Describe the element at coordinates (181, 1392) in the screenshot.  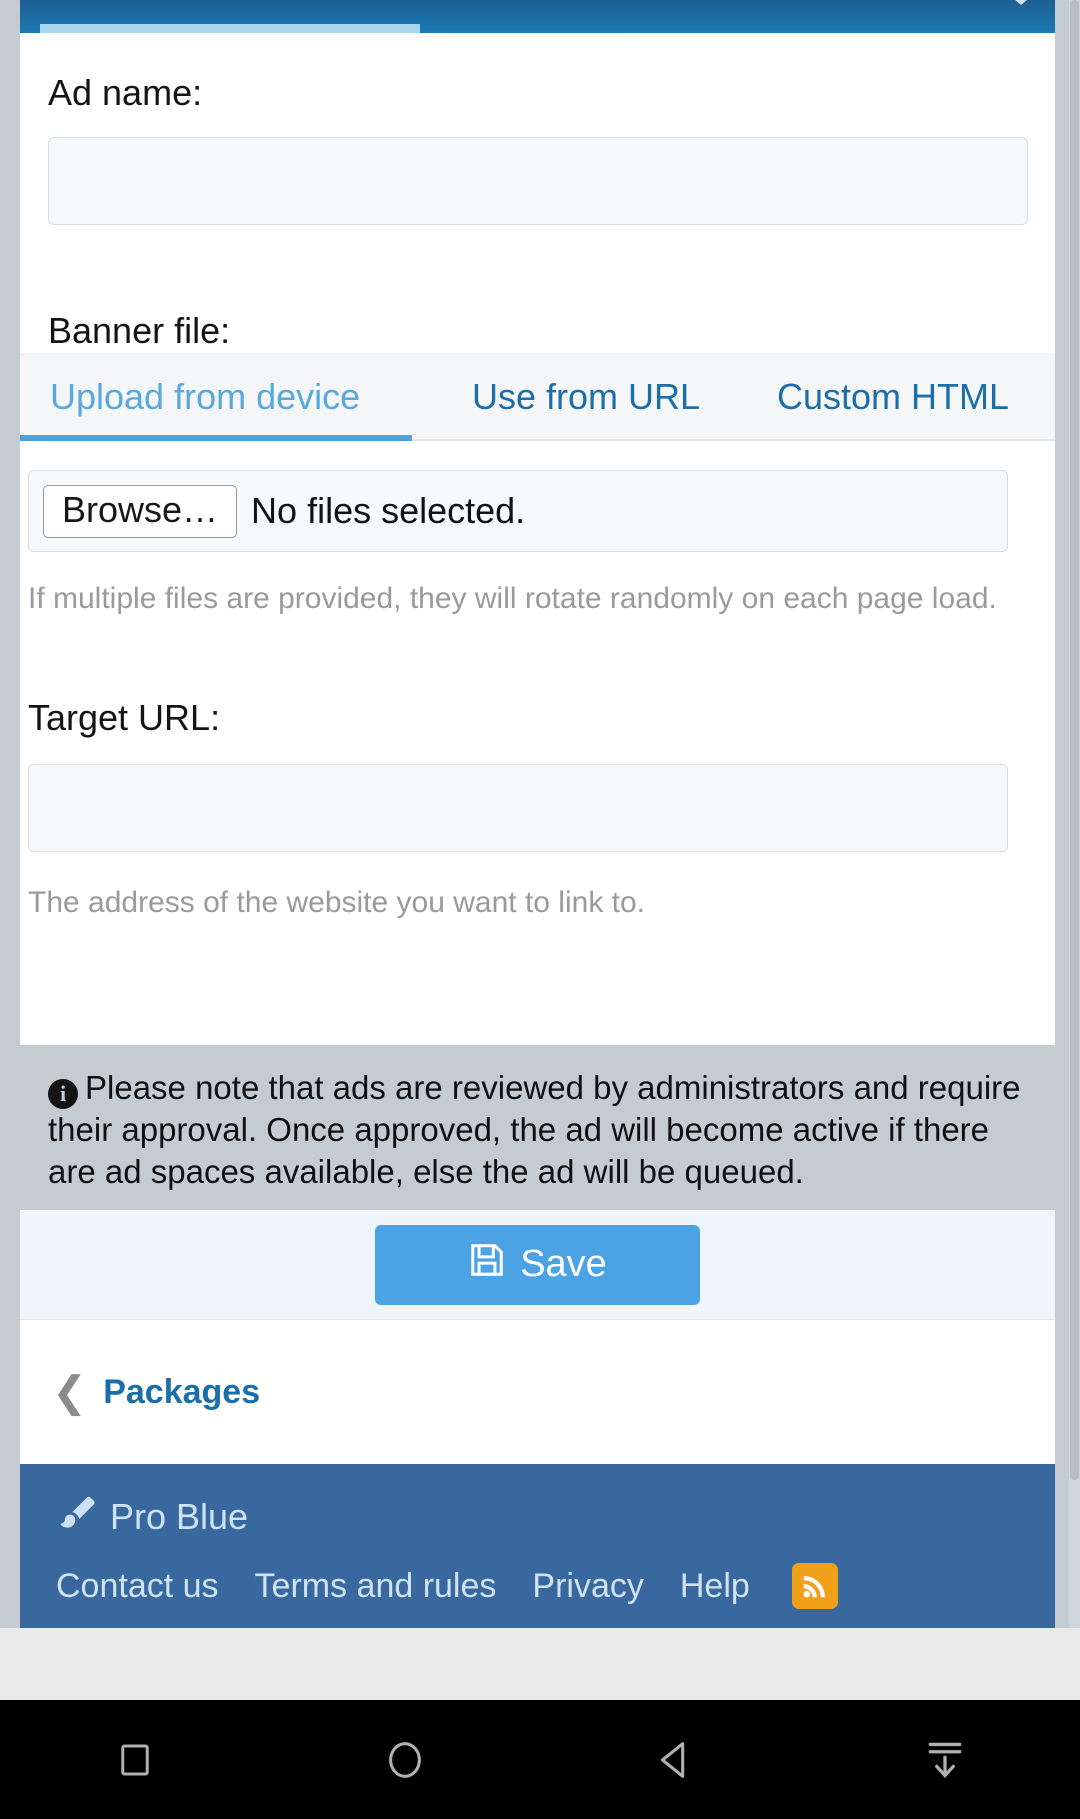
I see `breadcrumb-packages-link: Packages` at that location.